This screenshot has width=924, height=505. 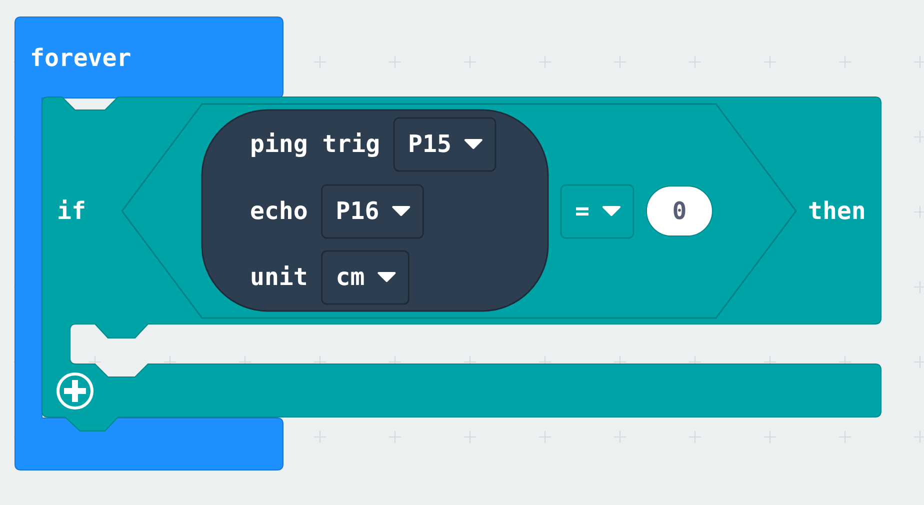 What do you see at coordinates (279, 277) in the screenshot?
I see `block-label: unit` at bounding box center [279, 277].